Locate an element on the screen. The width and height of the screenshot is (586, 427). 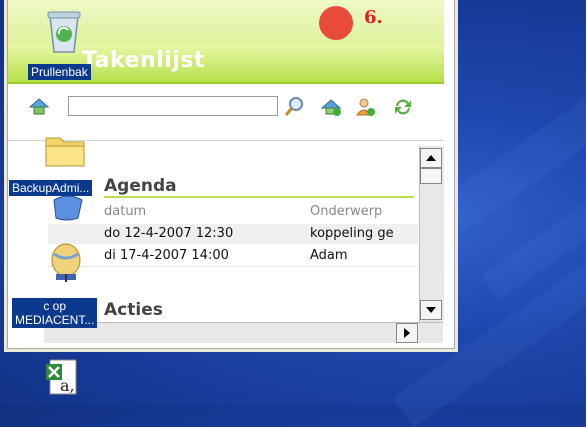
network-drive-icon is located at coordinates (68, 208).